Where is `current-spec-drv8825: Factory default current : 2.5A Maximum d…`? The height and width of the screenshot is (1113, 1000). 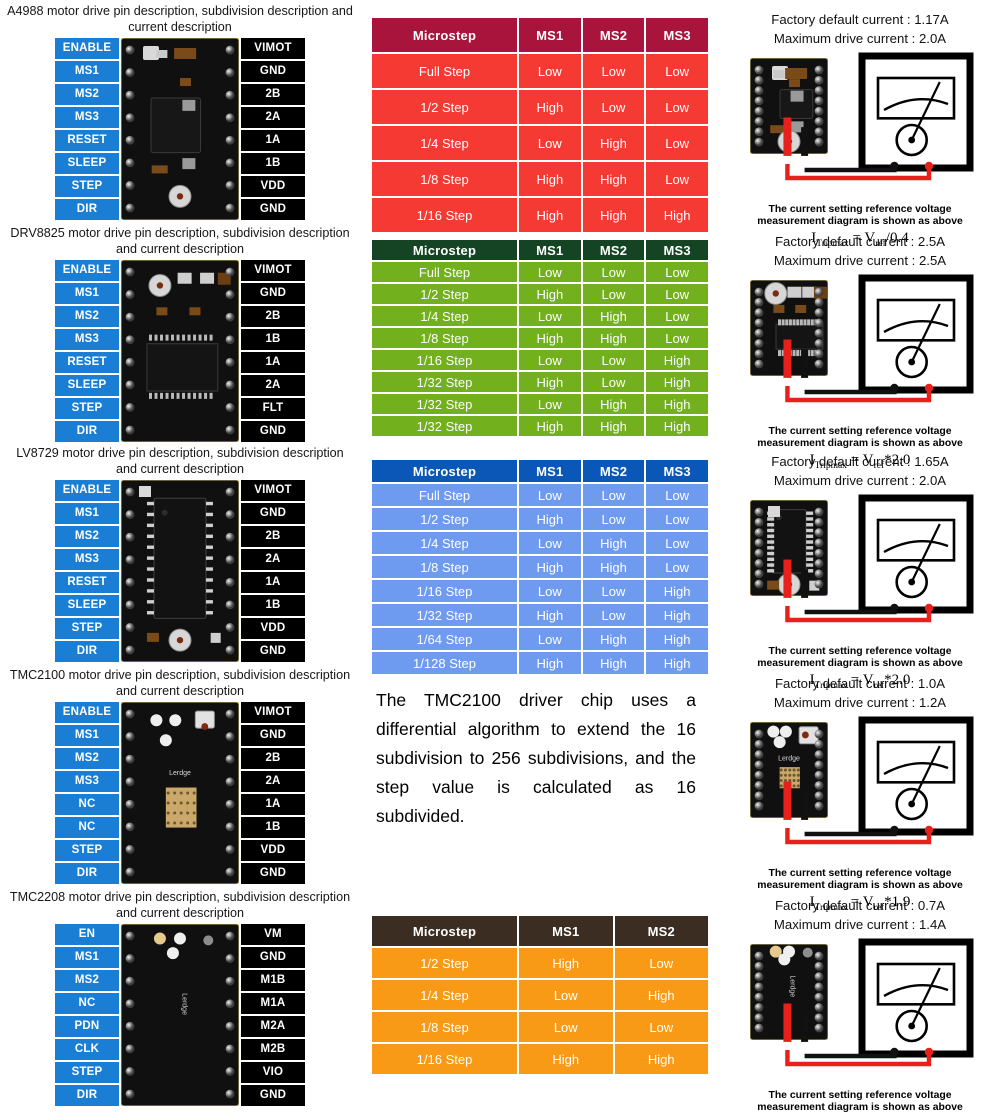
current-spec-drv8825: Factory default current : 2.5A Maximum d… is located at coordinates (860, 351).